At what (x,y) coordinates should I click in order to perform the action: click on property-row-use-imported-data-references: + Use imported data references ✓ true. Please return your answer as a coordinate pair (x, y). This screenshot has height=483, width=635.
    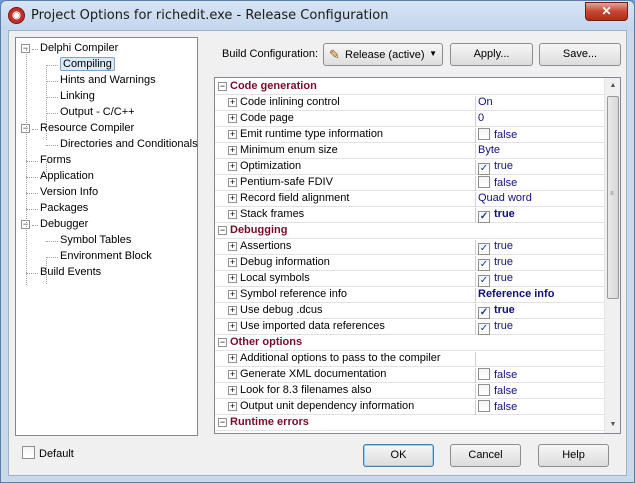
    Looking at the image, I should click on (410, 327).